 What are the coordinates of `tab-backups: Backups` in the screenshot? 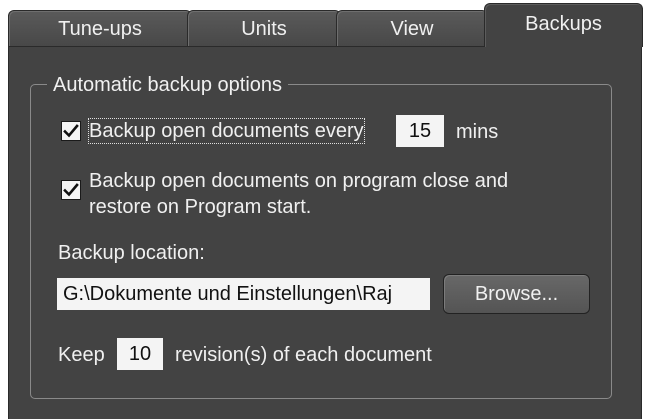 It's located at (563, 25).